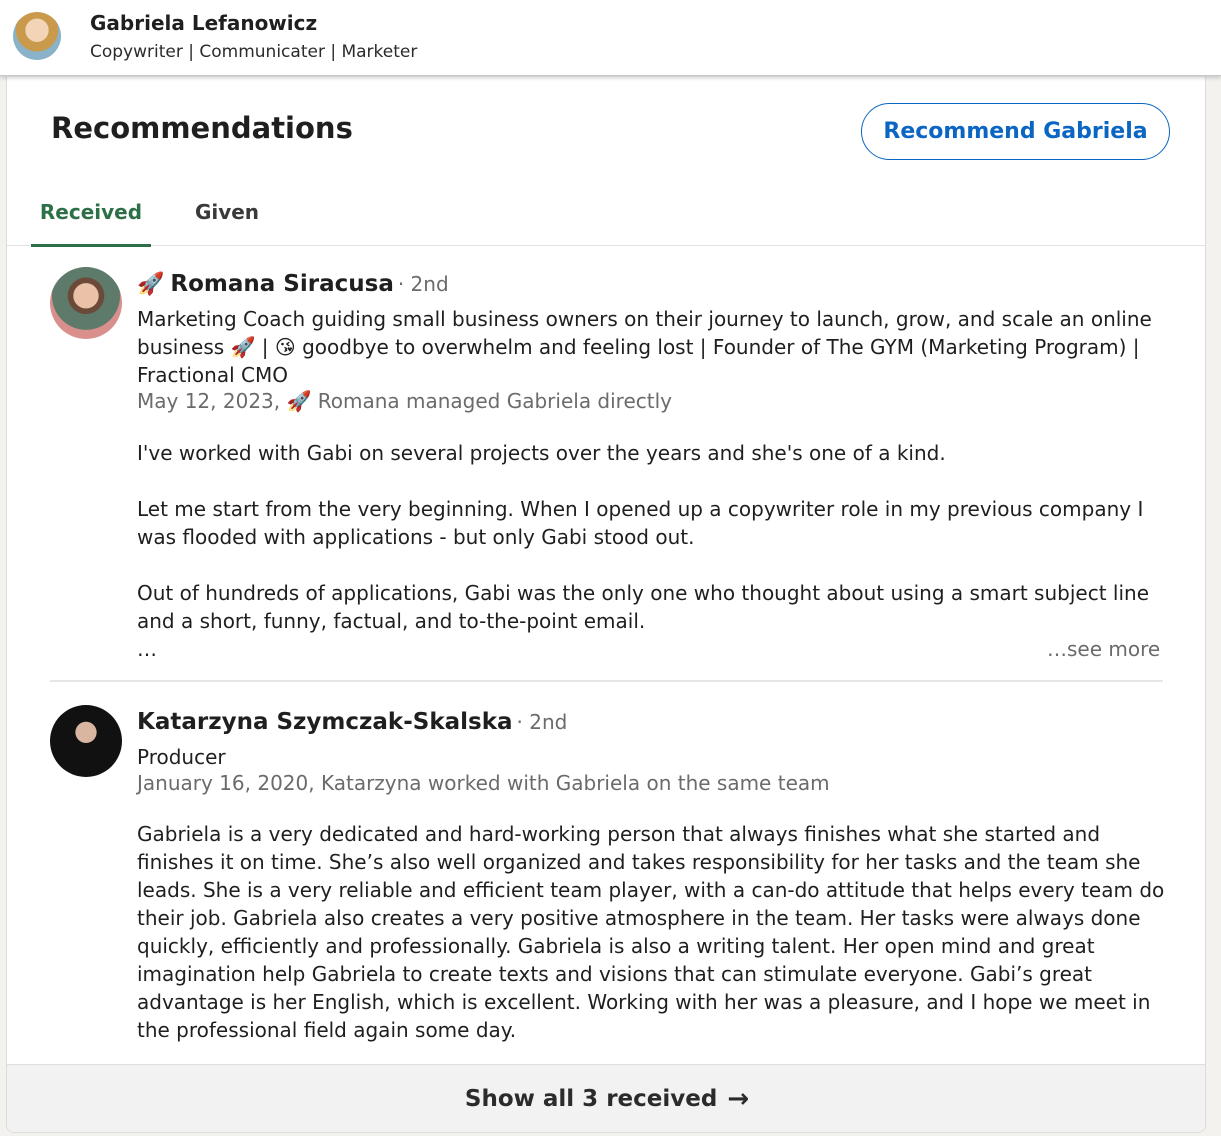 The image size is (1221, 1136). What do you see at coordinates (227, 211) in the screenshot?
I see `tab-given: Given` at bounding box center [227, 211].